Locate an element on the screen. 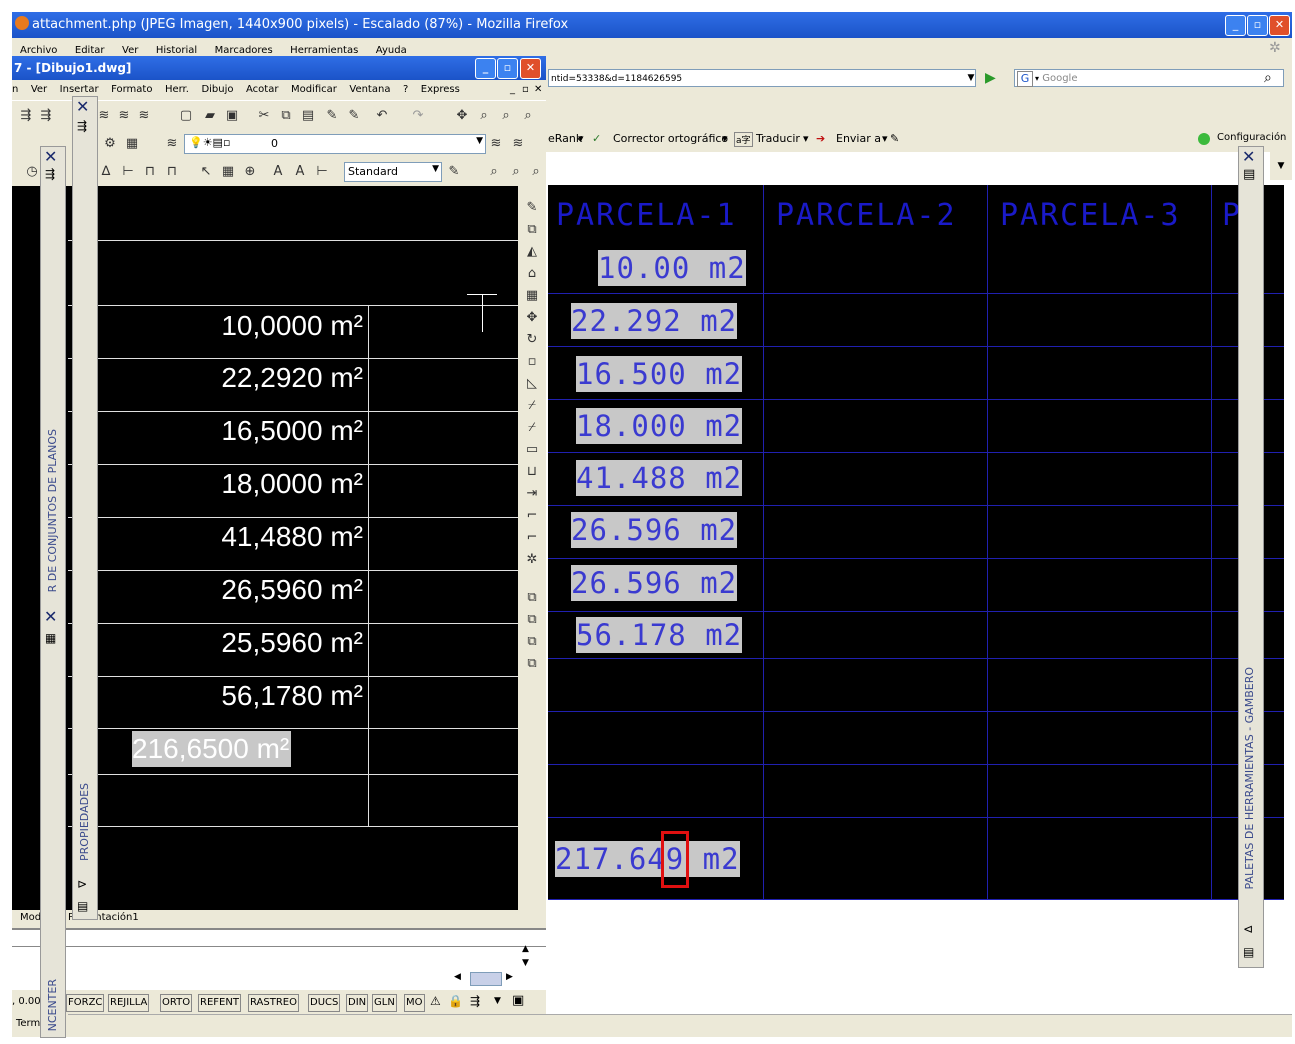 The width and height of the screenshot is (1295, 1044). dim-style-dropdown: Standard ▼ is located at coordinates (393, 172).